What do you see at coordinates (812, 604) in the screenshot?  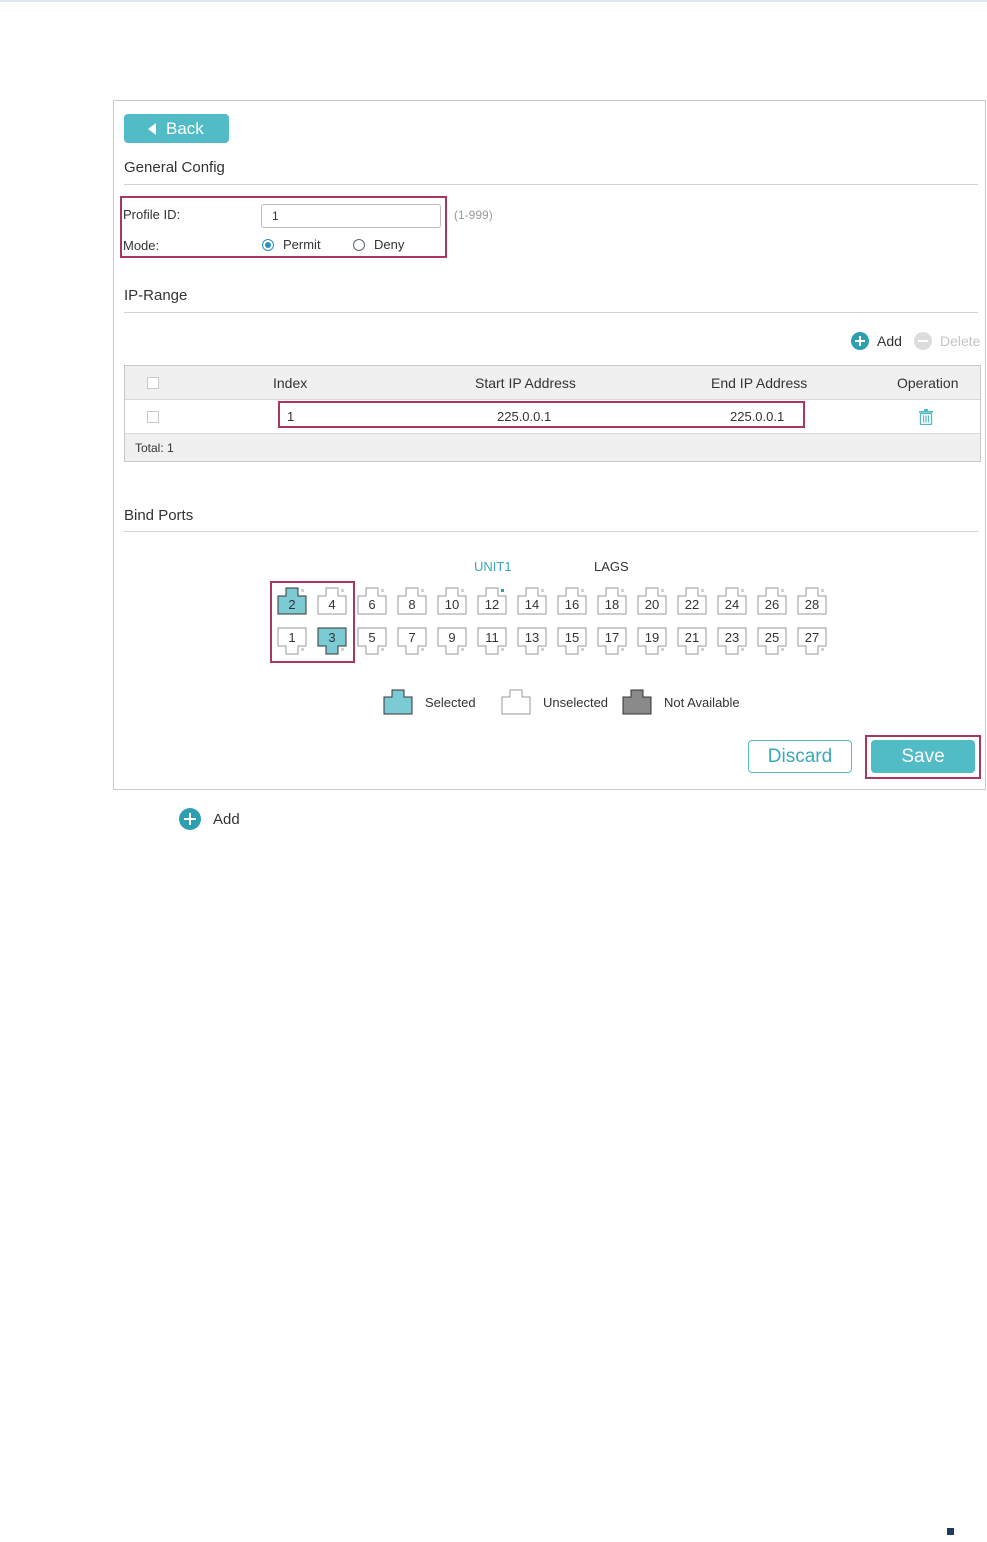 I see `port-number: 28` at bounding box center [812, 604].